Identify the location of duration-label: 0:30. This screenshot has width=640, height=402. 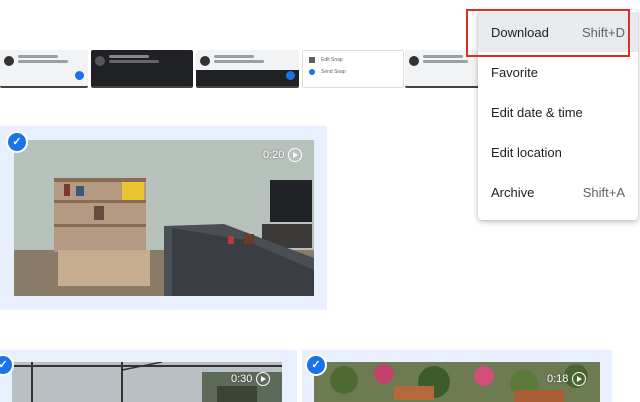
(242, 379).